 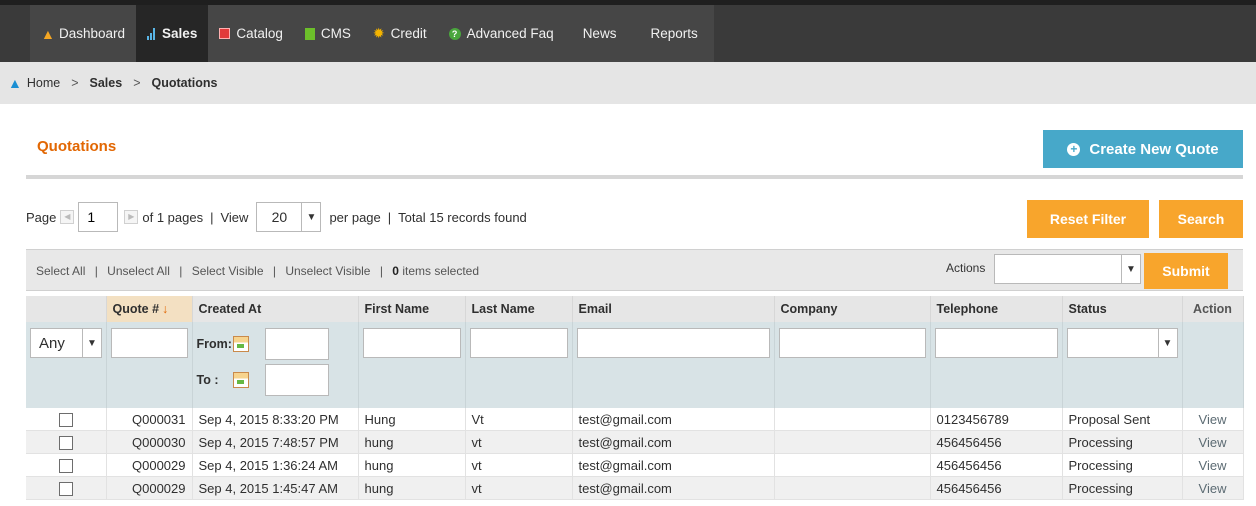 What do you see at coordinates (1088, 219) in the screenshot?
I see `reset-filter-button: Reset Filter` at bounding box center [1088, 219].